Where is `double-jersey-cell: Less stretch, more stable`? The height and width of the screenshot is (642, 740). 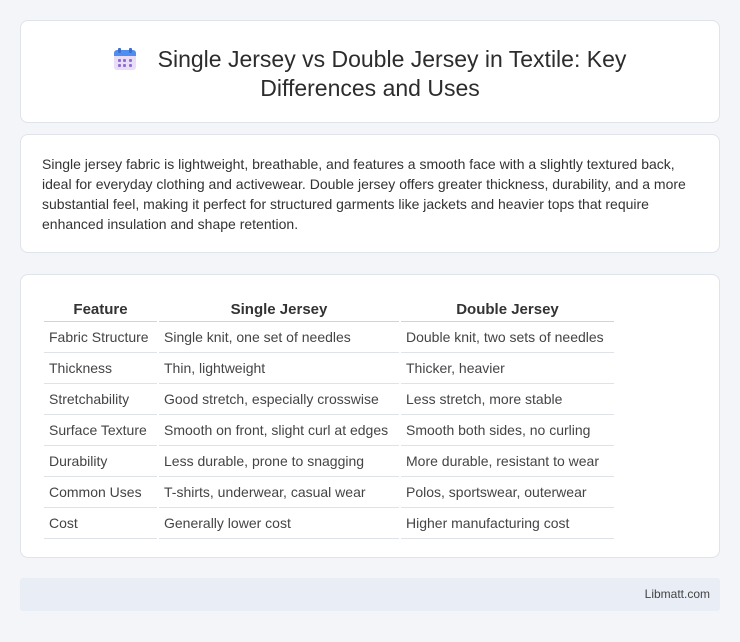
double-jersey-cell: Less stretch, more stable is located at coordinates (507, 399).